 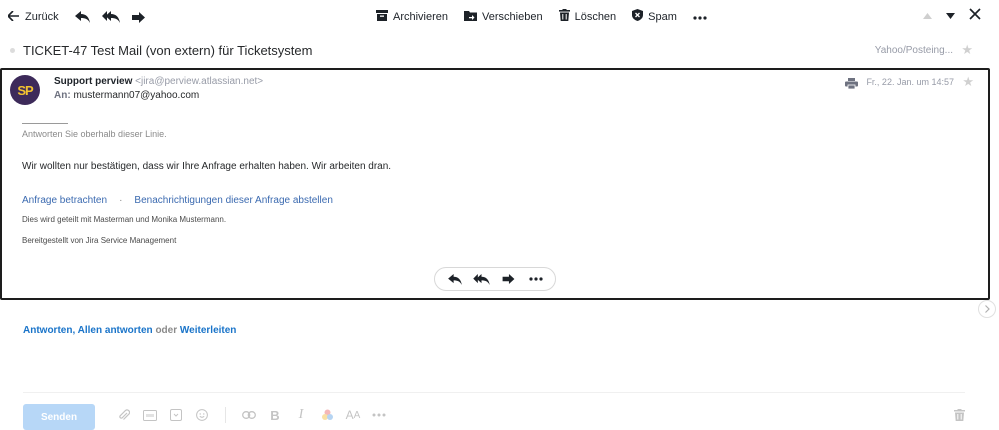 I want to click on move-button: Verschieben, so click(x=503, y=17).